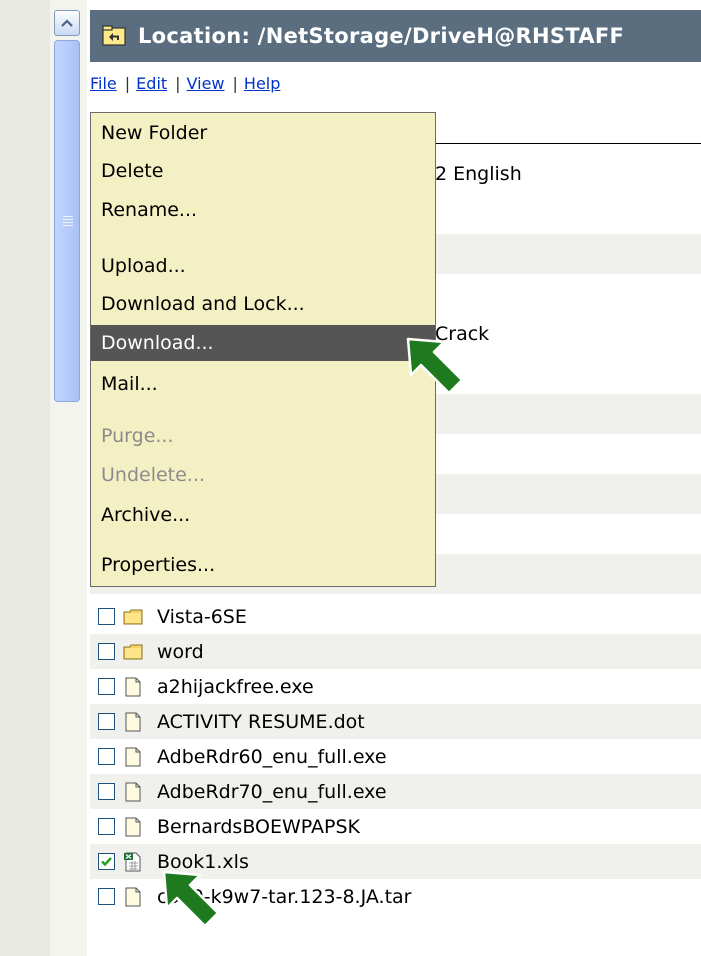 This screenshot has height=956, width=701. I want to click on row-checkbox-checked, so click(106, 861).